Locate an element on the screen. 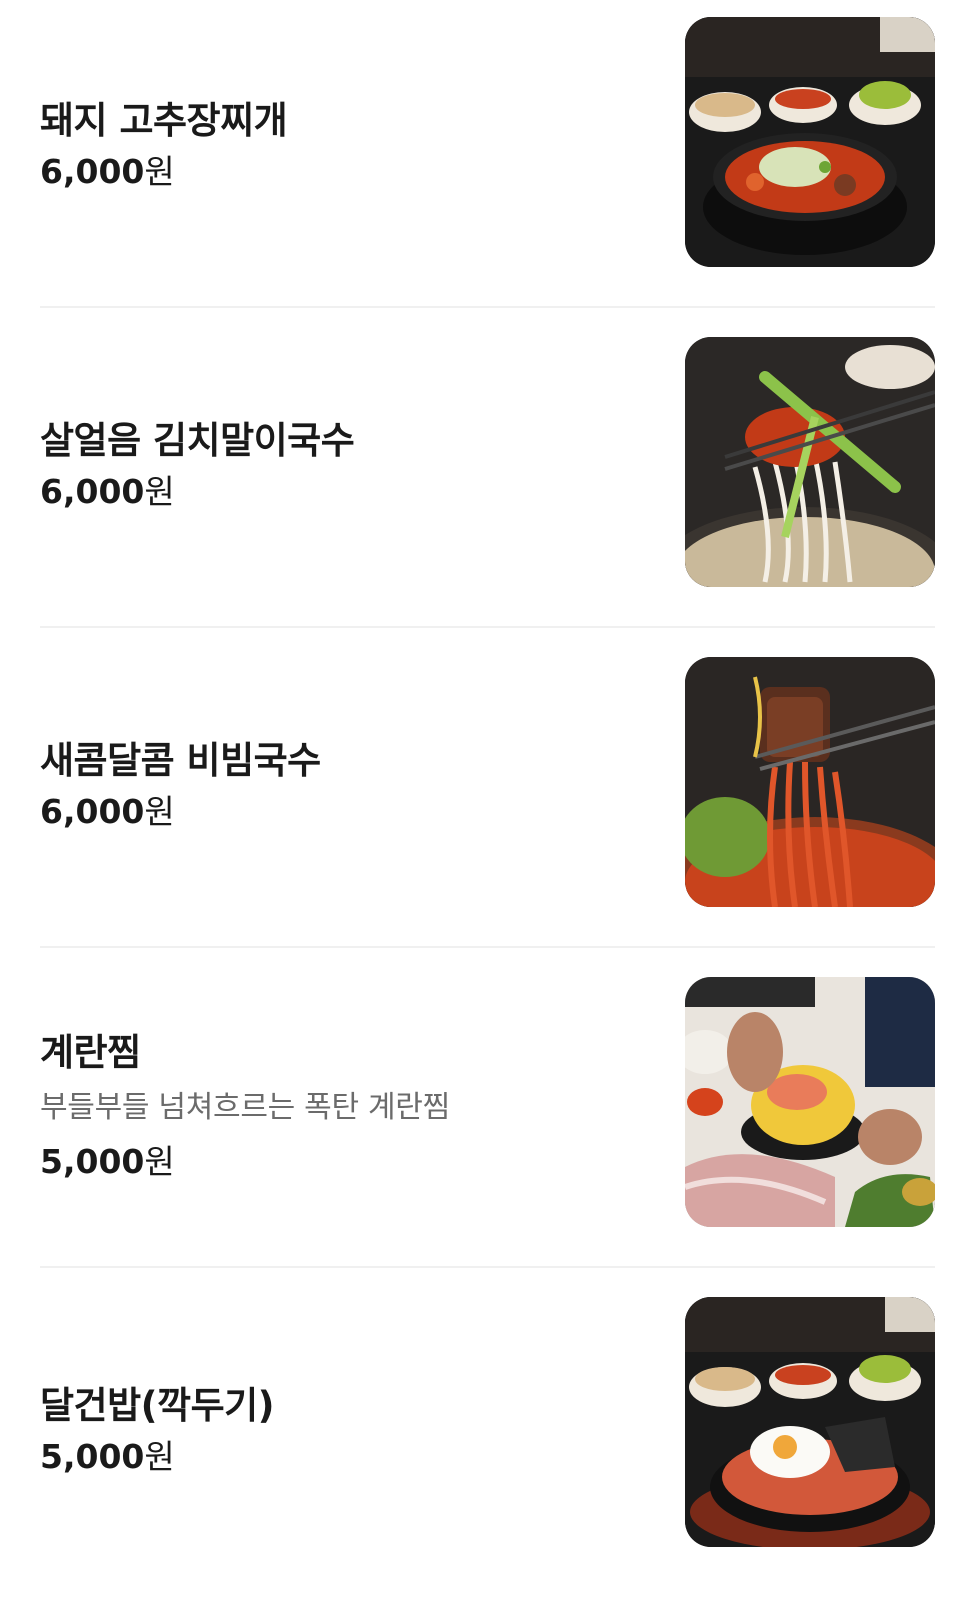 This screenshot has width=966, height=1610. egg-rice-photo is located at coordinates (810, 1422).